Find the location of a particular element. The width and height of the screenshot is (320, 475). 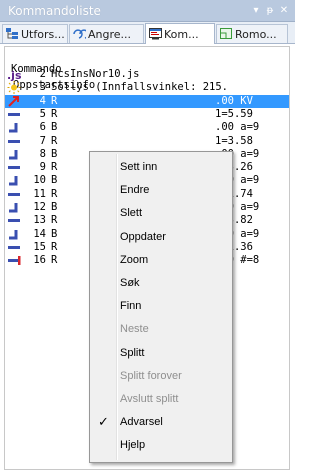

tree-icon is located at coordinates (12, 33).